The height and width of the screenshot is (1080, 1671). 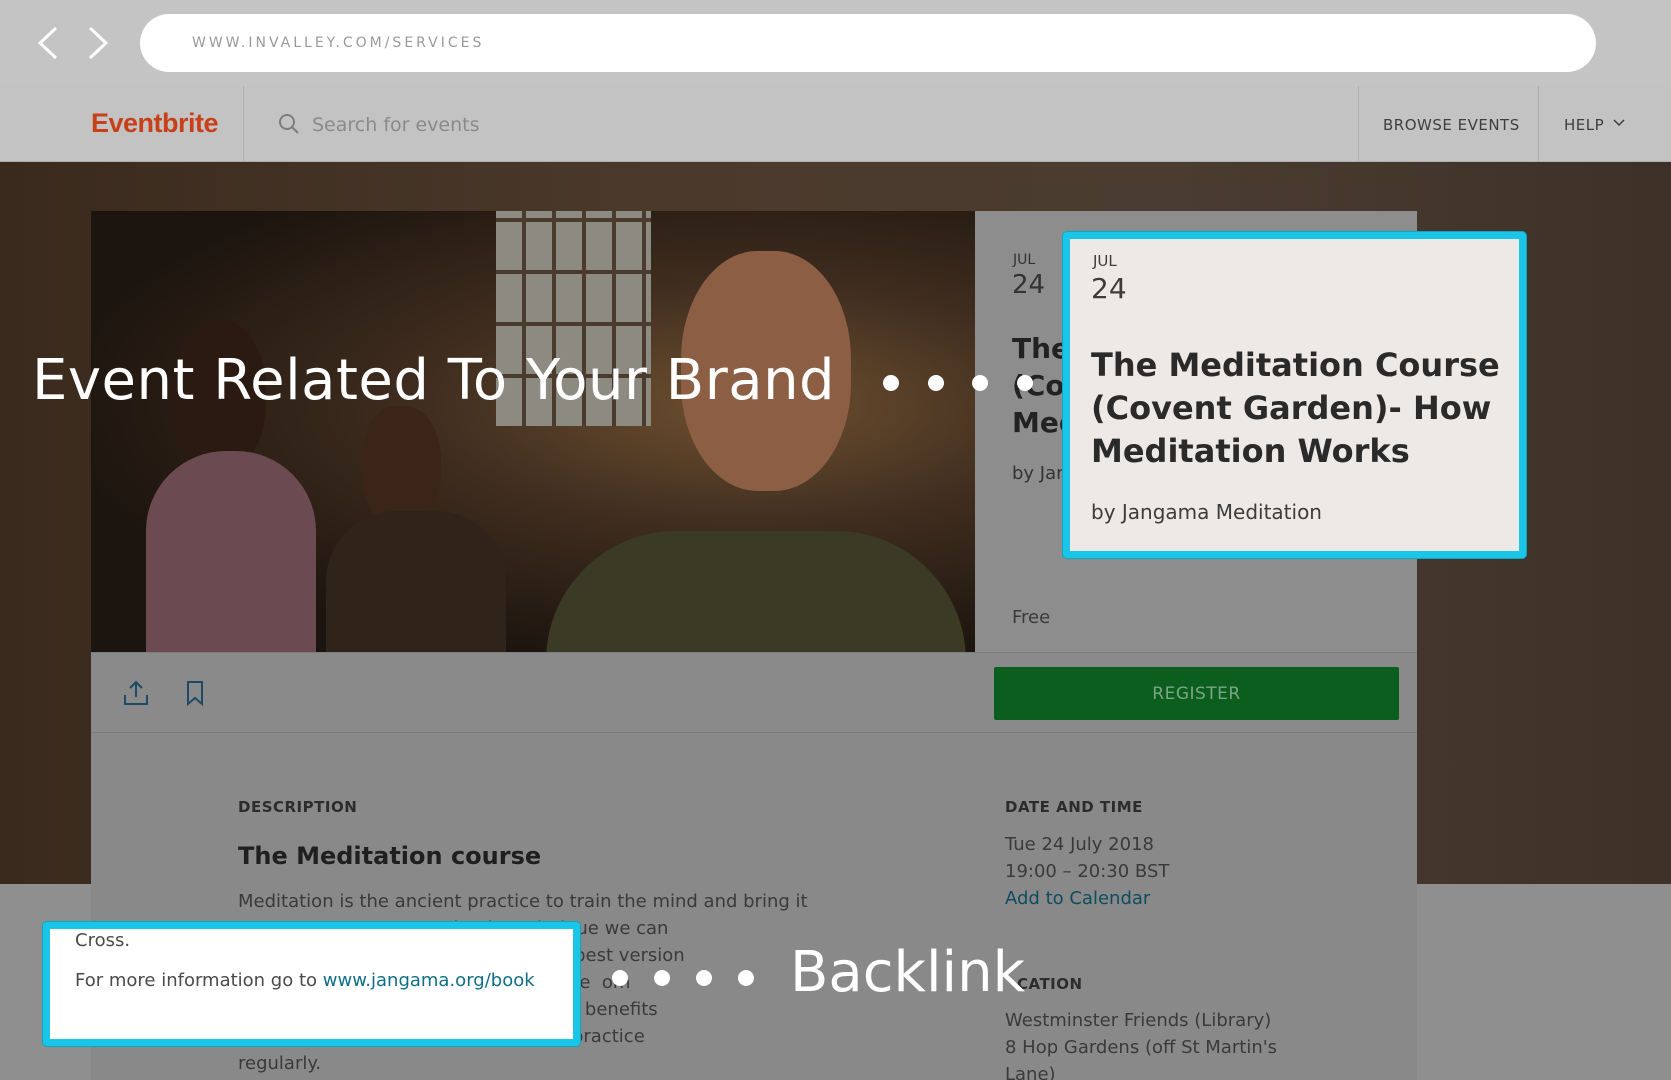 I want to click on url-text: WWW.INVALLEY.COM/SERVICES, so click(x=338, y=43).